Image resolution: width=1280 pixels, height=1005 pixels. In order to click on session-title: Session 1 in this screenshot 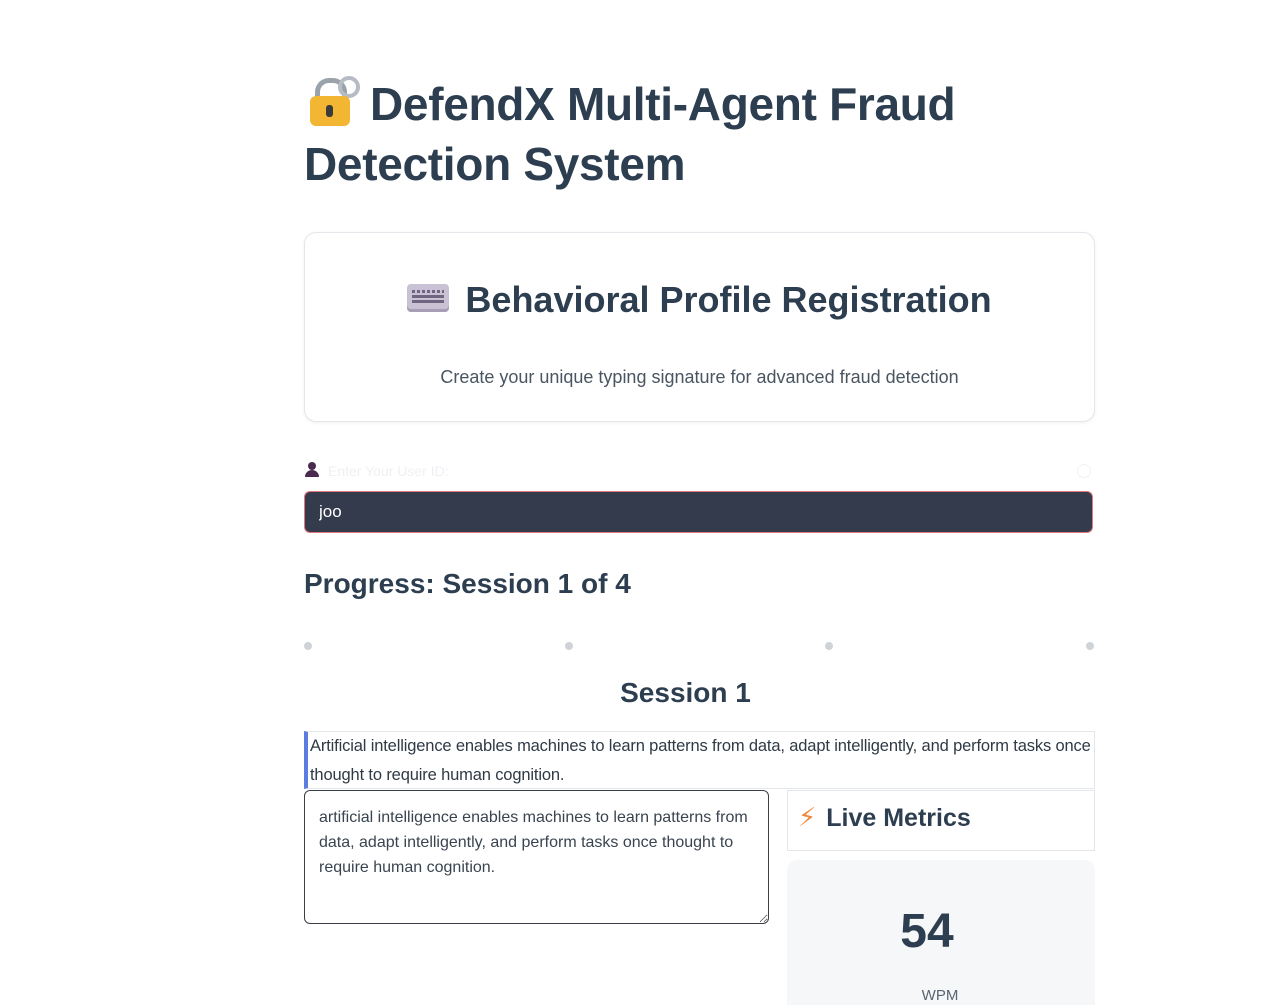, I will do `click(685, 692)`.